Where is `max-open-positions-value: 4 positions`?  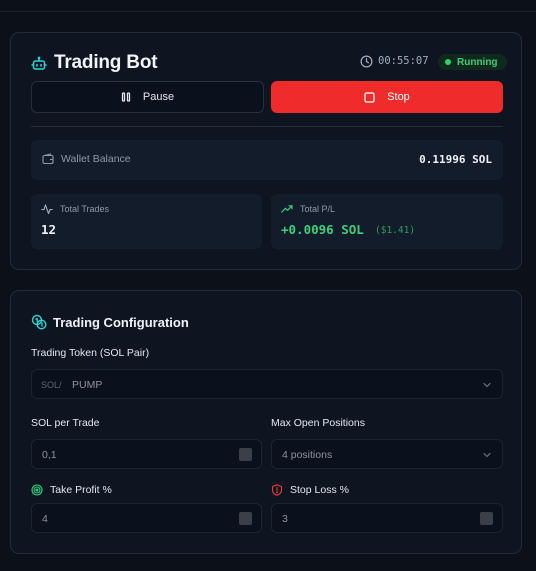
max-open-positions-value: 4 positions is located at coordinates (307, 455).